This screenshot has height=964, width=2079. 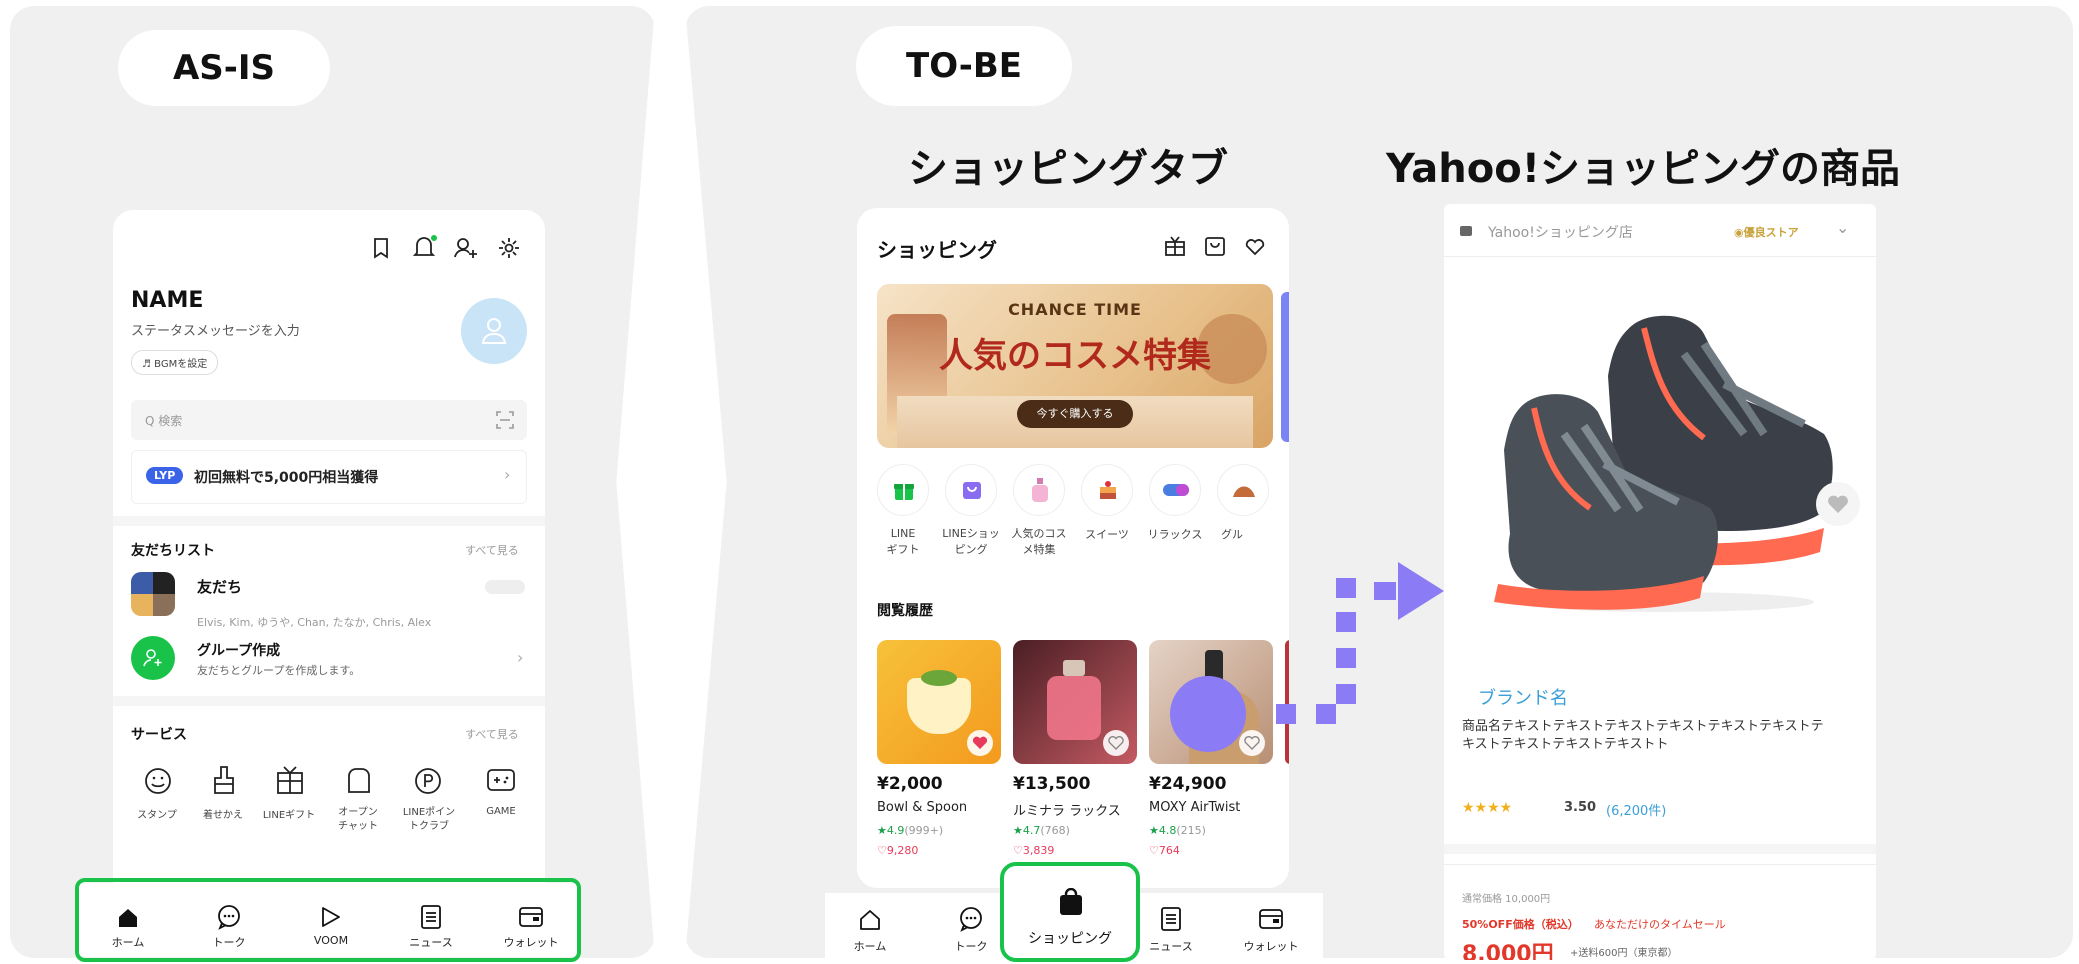 I want to click on nav-label-shopping: ショッピング, so click(x=1070, y=939).